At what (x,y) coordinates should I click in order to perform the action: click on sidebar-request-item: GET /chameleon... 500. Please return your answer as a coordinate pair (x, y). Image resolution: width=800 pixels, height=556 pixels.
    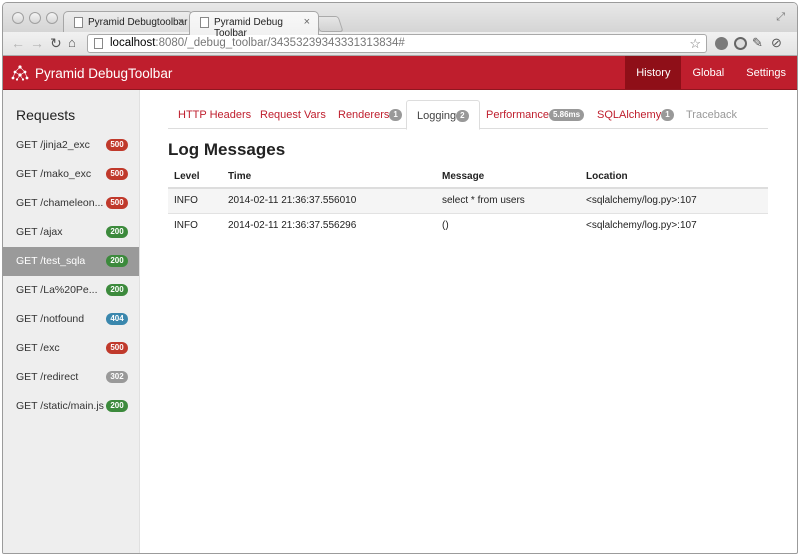
    Looking at the image, I should click on (71, 203).